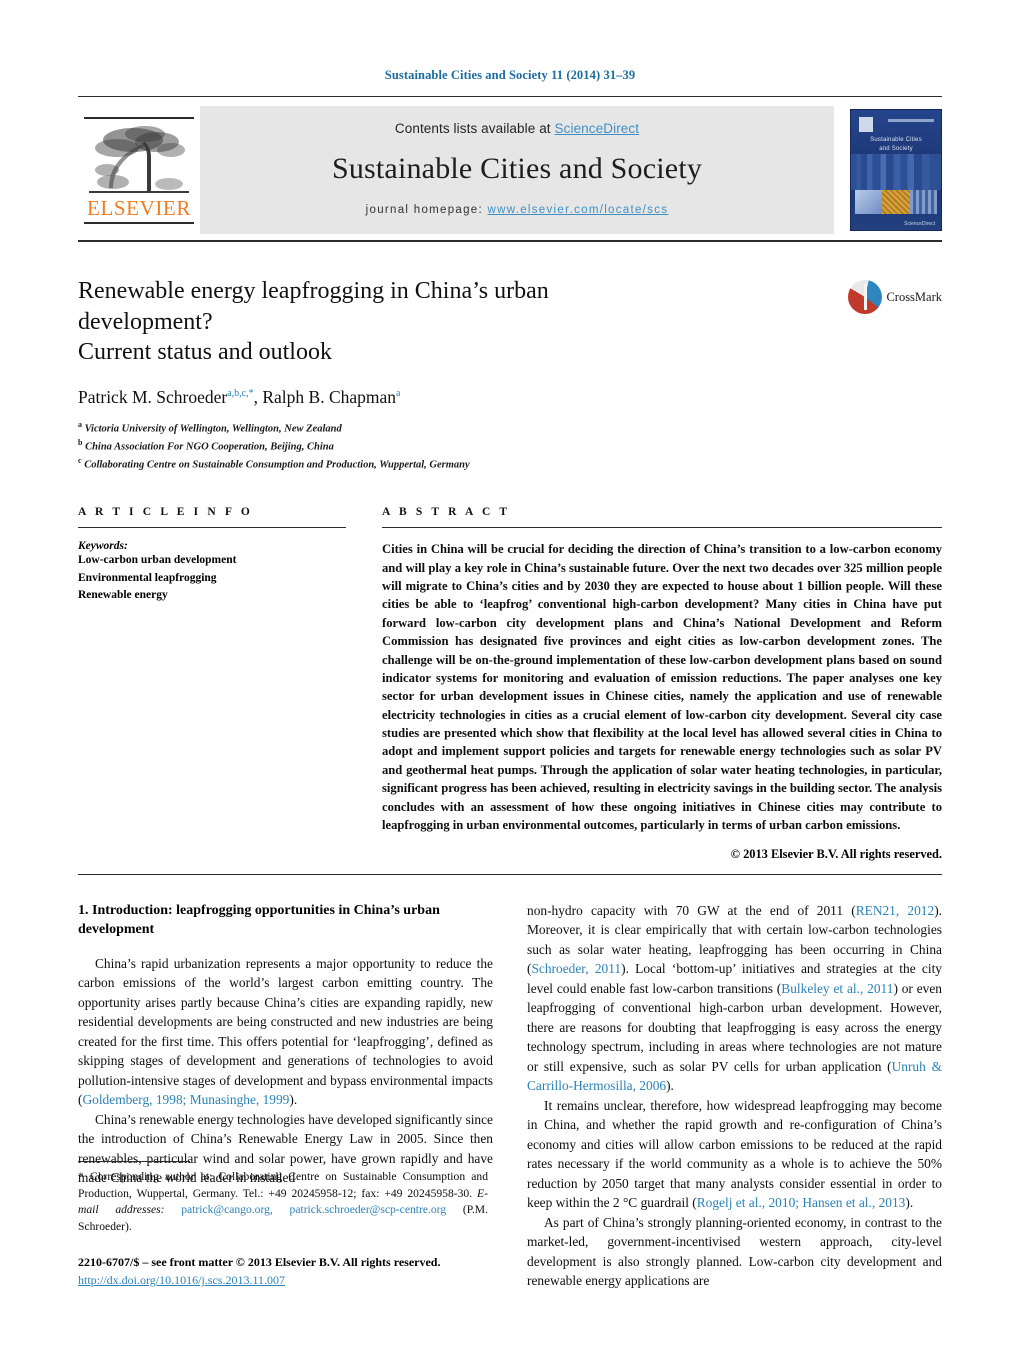 The width and height of the screenshot is (1020, 1351). What do you see at coordinates (80, 425) in the screenshot?
I see `affiliation-mark-a: a` at bounding box center [80, 425].